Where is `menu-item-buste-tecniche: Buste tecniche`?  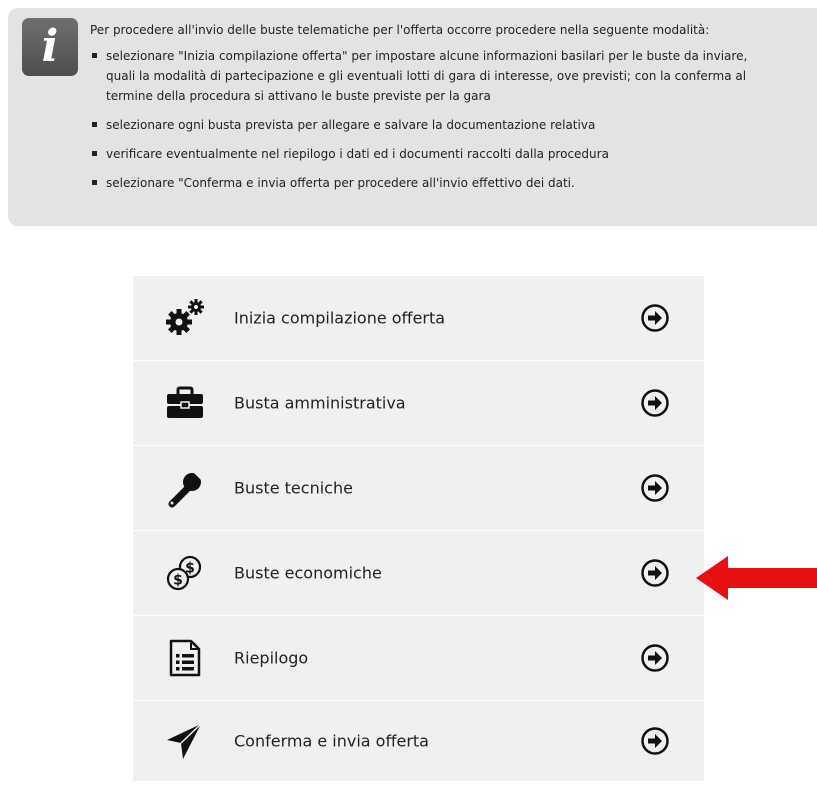
menu-item-buste-tecniche: Buste tecniche is located at coordinates (418, 488).